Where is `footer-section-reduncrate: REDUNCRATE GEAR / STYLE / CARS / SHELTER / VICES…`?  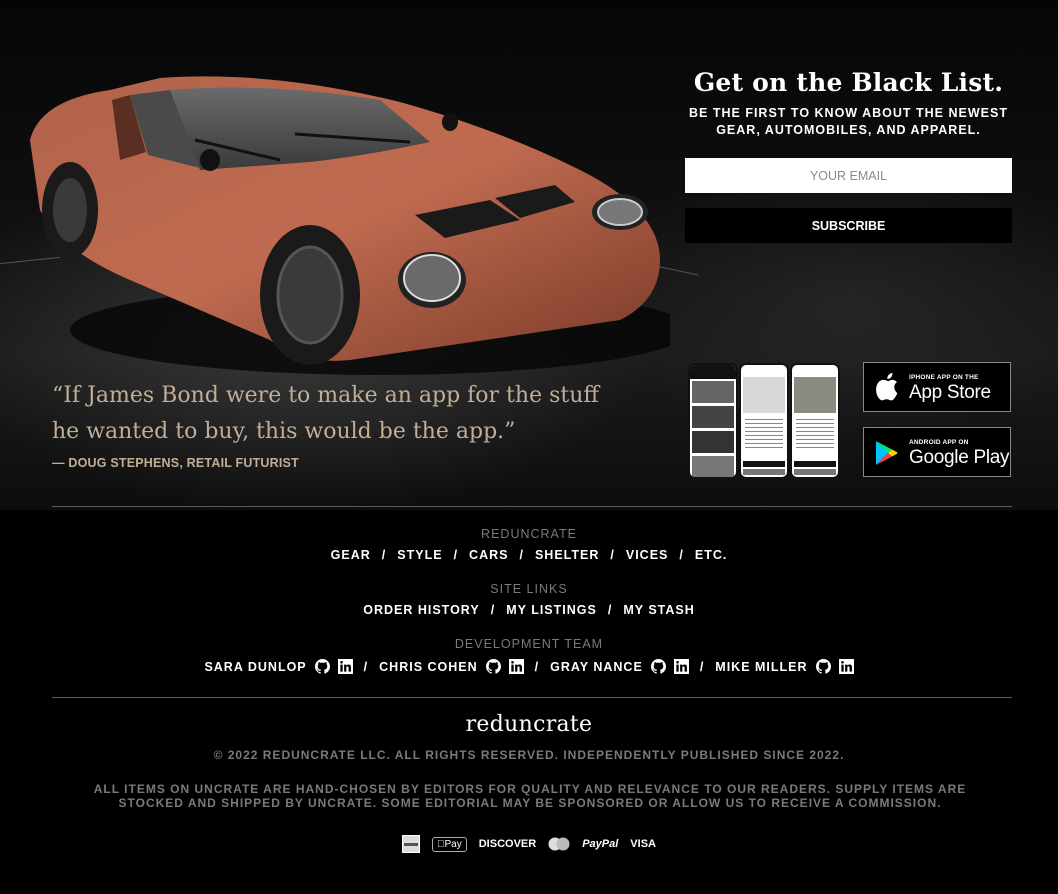
footer-section-reduncrate: REDUNCRATE GEAR / STYLE / CARS / SHELTER / VICES… is located at coordinates (529, 544).